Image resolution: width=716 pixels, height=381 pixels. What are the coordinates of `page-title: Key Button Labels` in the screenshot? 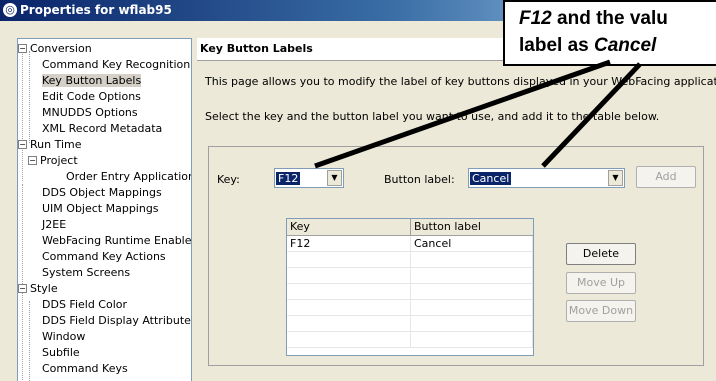 It's located at (256, 48).